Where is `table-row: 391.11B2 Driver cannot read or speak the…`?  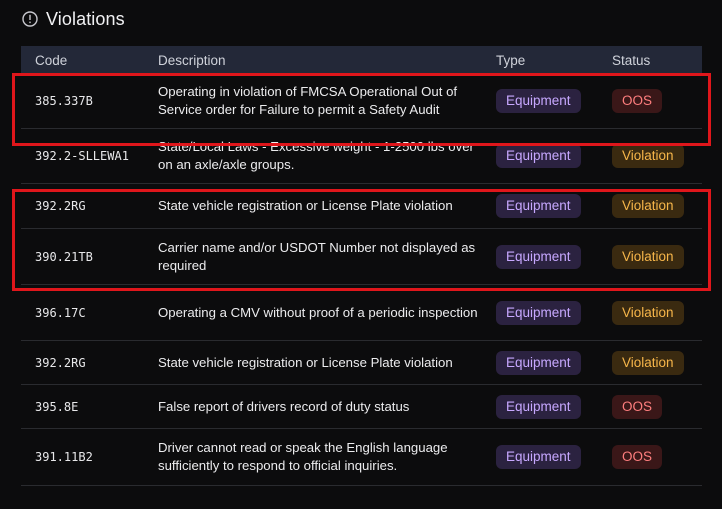 table-row: 391.11B2 Driver cannot read or speak the… is located at coordinates (361, 457).